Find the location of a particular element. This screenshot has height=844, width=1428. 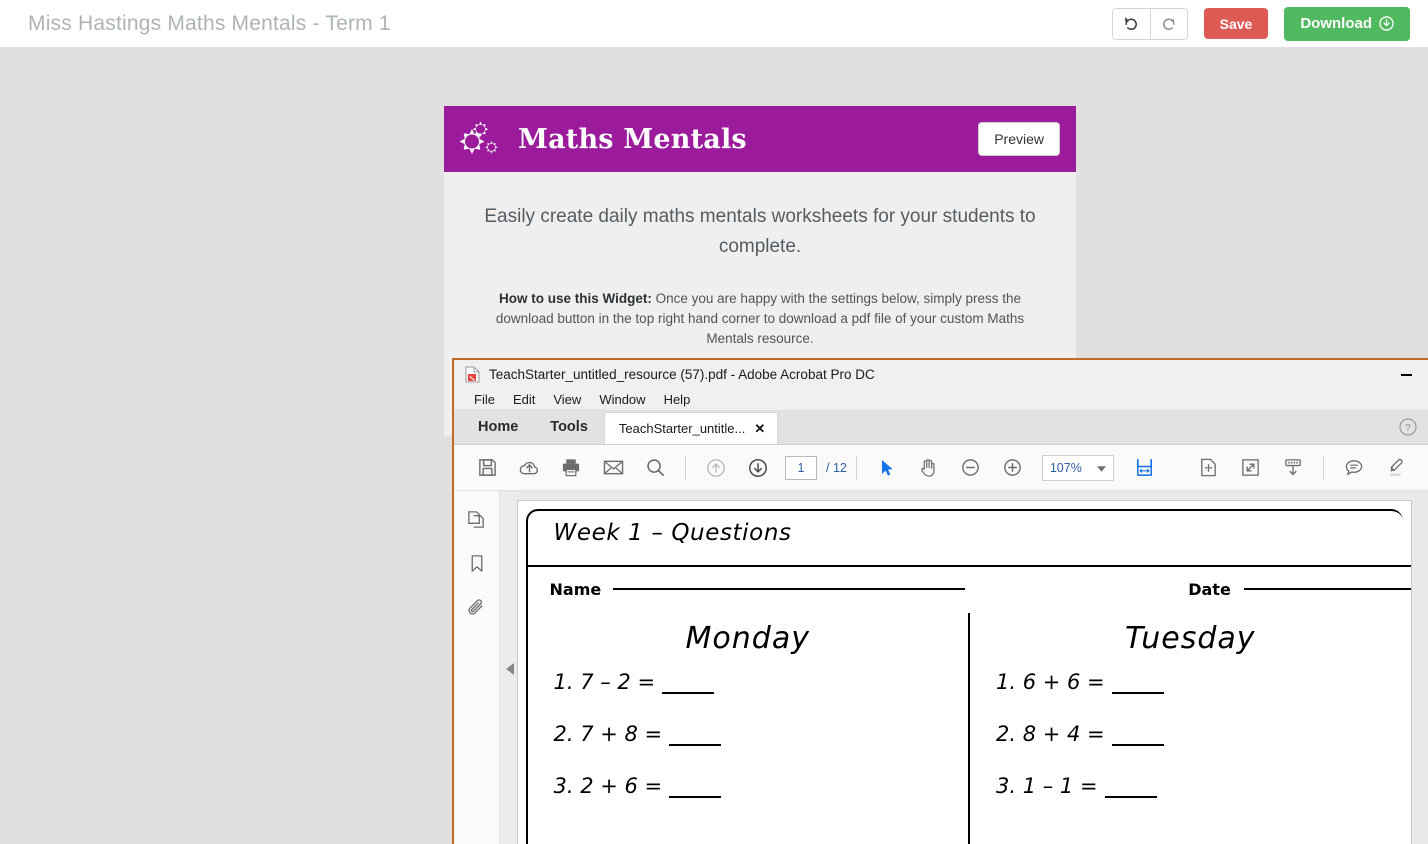

page-thumbnails-icon is located at coordinates (477, 519).